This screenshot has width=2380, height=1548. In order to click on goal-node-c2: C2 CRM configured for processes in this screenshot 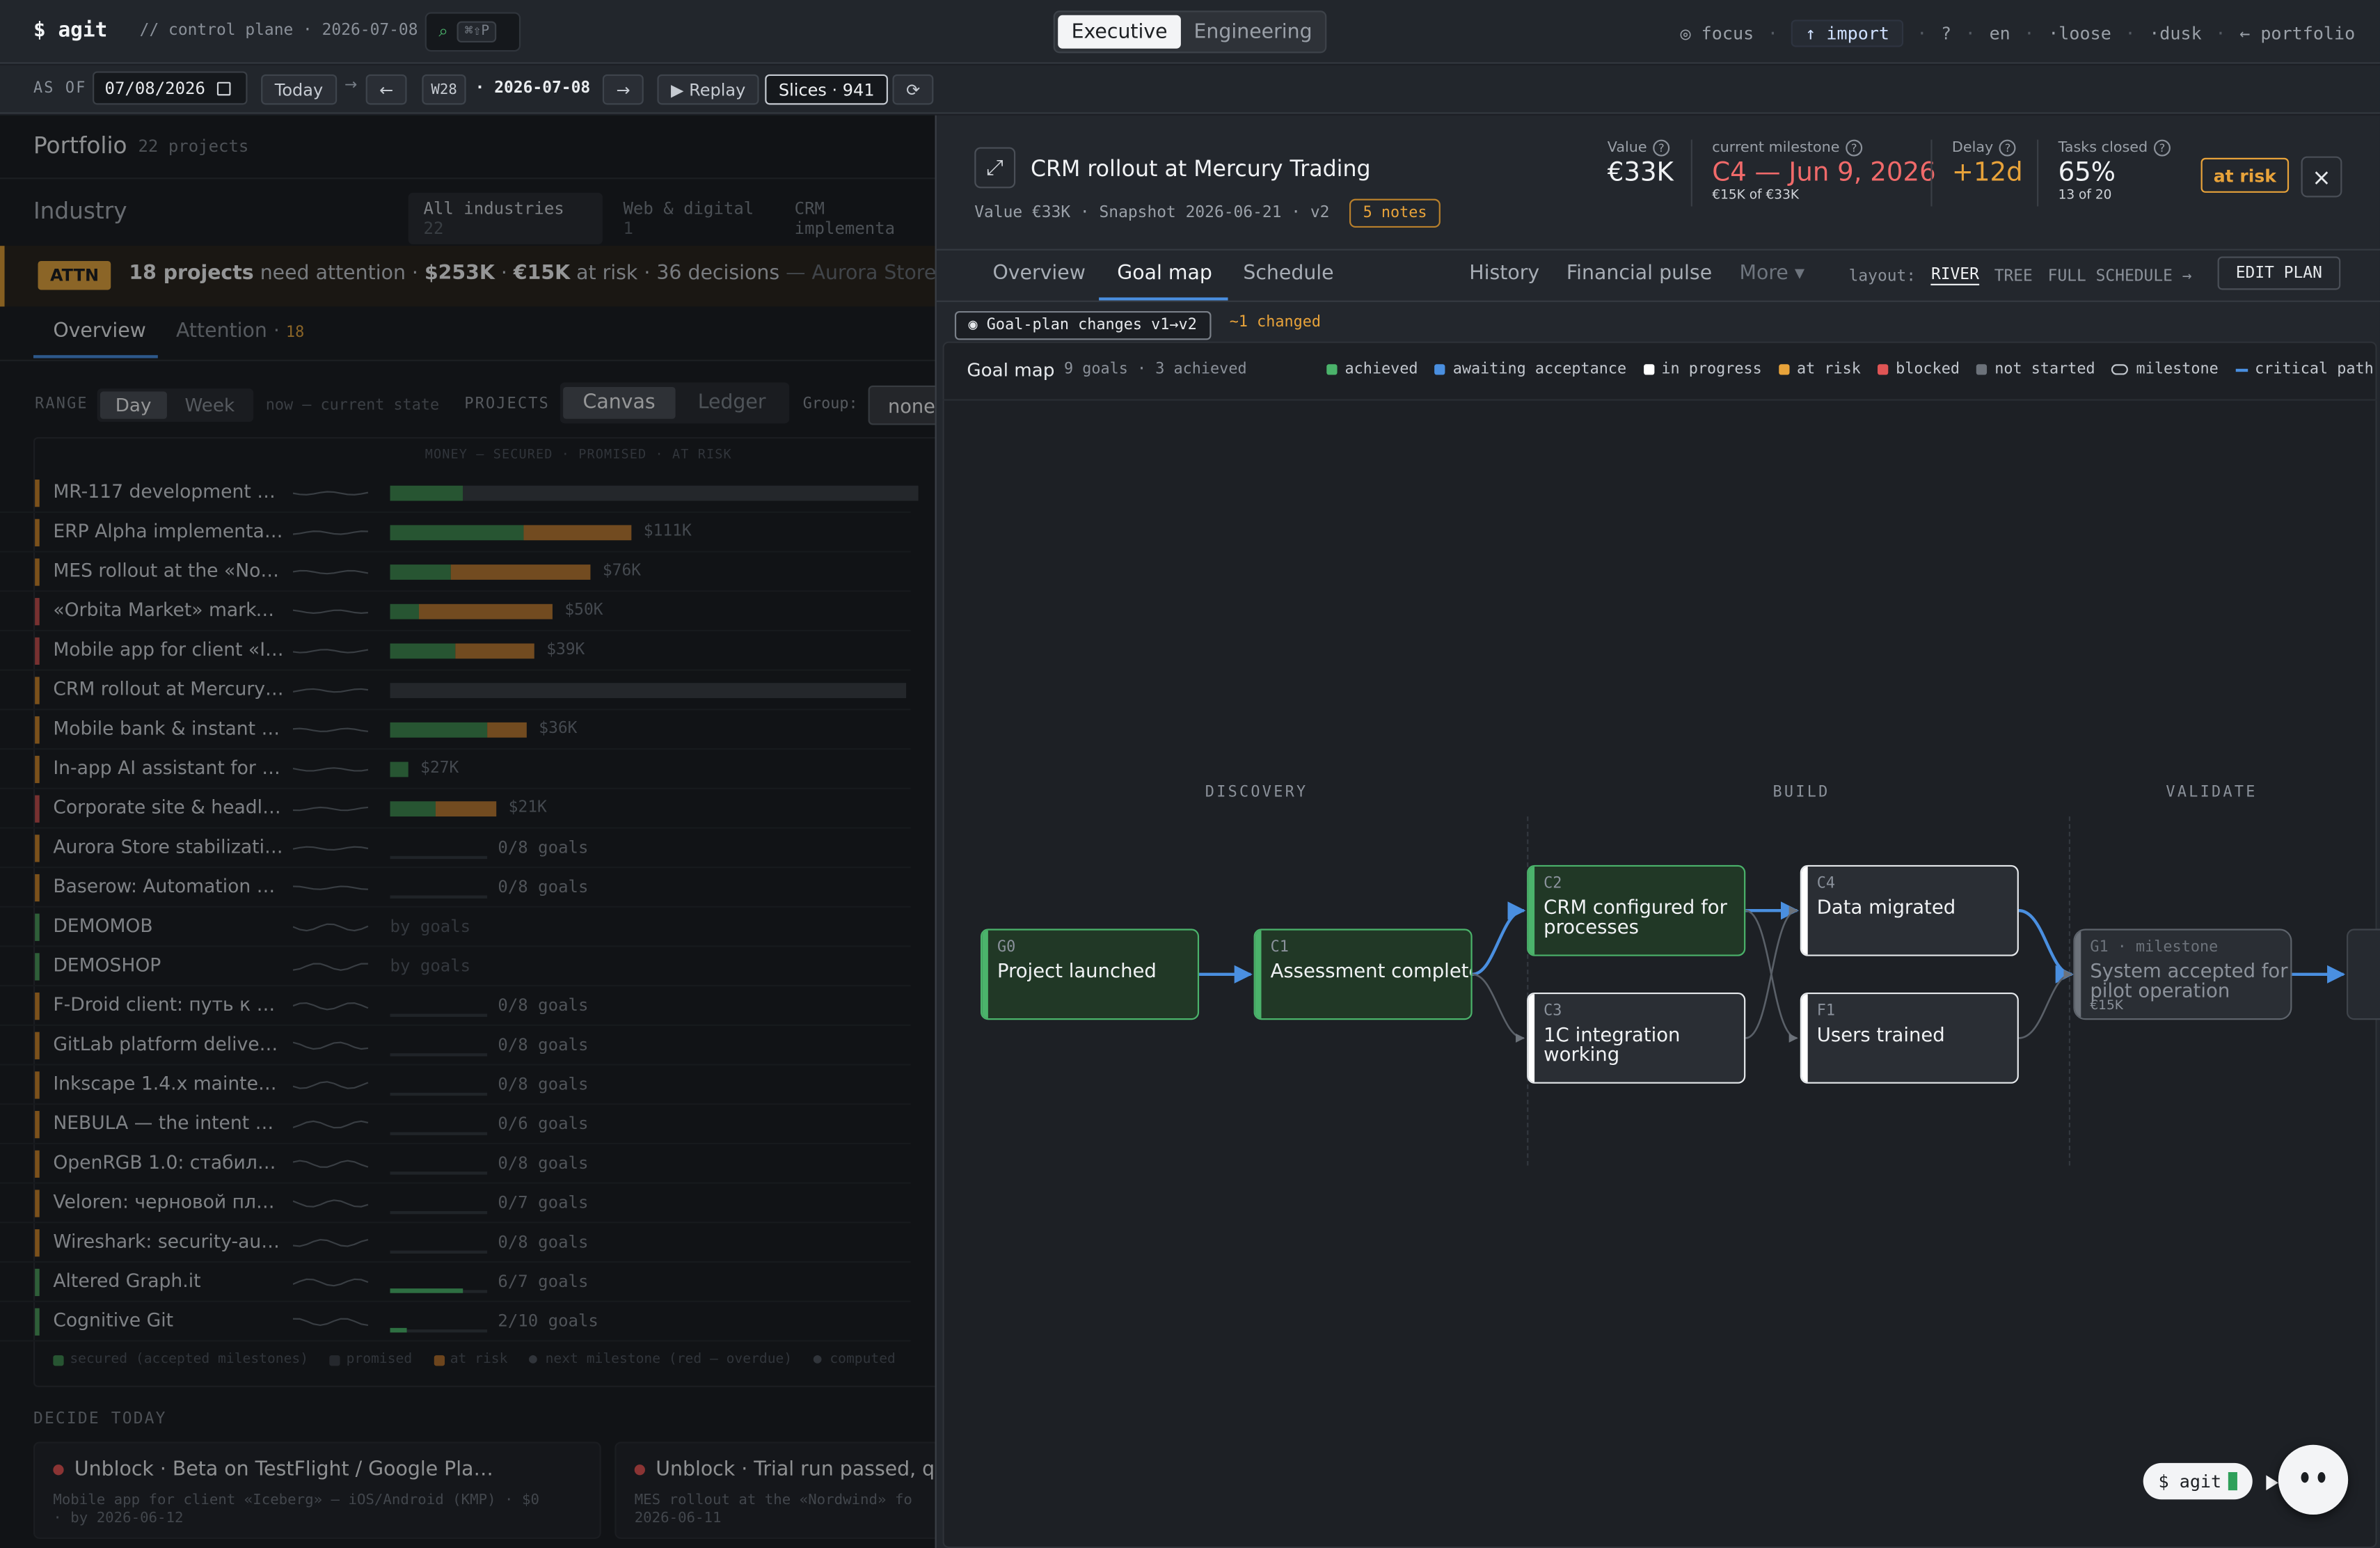, I will do `click(1636, 910)`.